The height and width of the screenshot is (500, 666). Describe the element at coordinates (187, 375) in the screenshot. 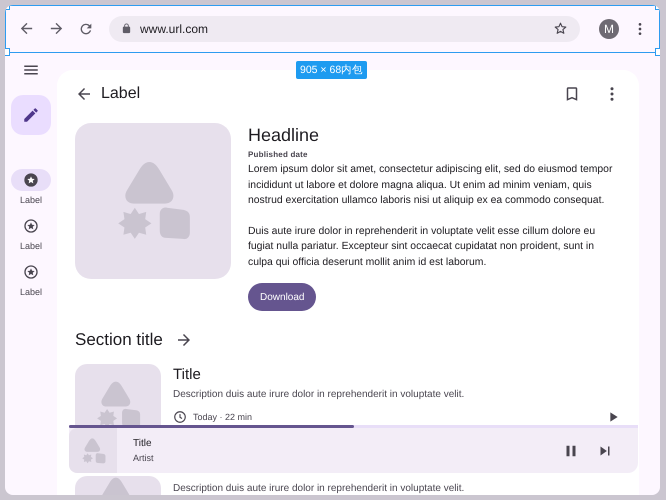

I see `item-title: Title` at that location.